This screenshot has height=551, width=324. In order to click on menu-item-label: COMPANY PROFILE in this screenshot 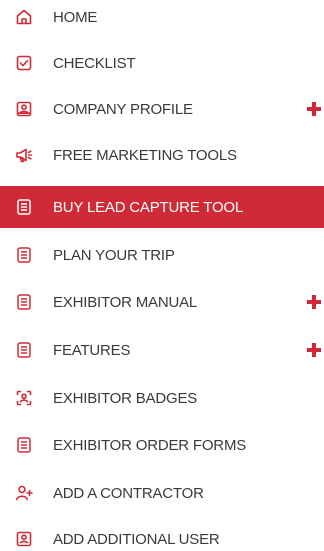, I will do `click(123, 109)`.